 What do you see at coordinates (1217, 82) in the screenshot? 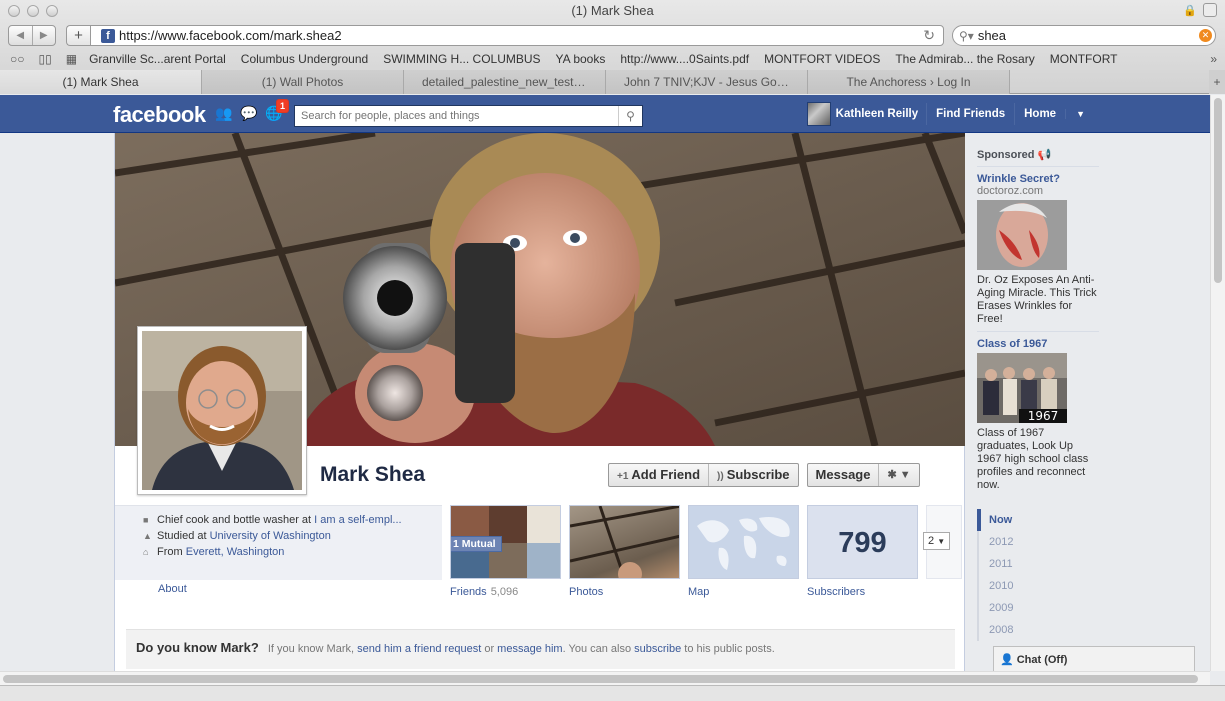
I see `new-tab-button: +` at bounding box center [1217, 82].